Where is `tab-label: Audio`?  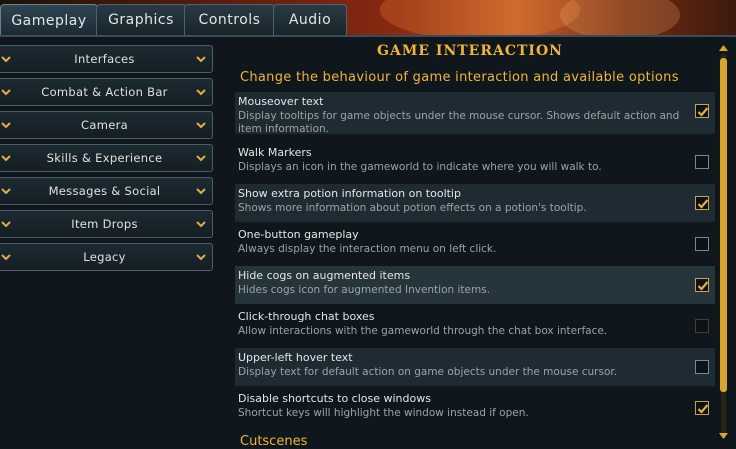 tab-label: Audio is located at coordinates (310, 20).